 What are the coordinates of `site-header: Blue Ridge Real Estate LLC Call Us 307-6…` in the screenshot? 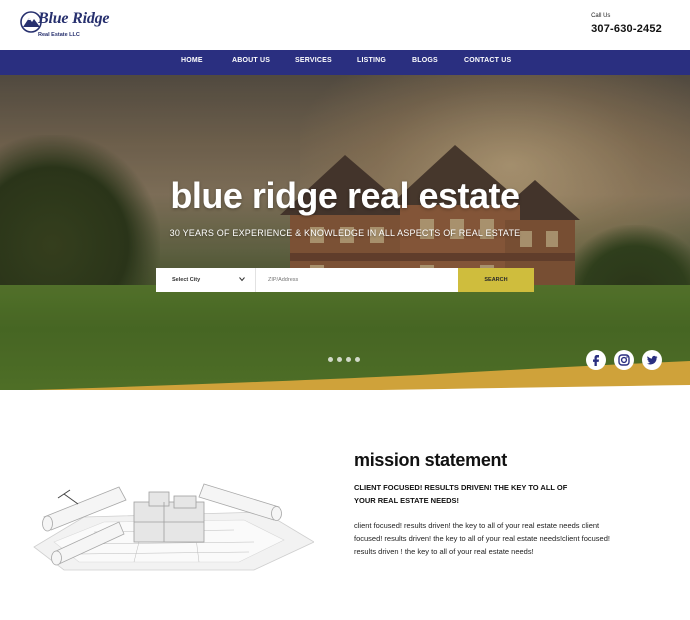 It's located at (345, 25).